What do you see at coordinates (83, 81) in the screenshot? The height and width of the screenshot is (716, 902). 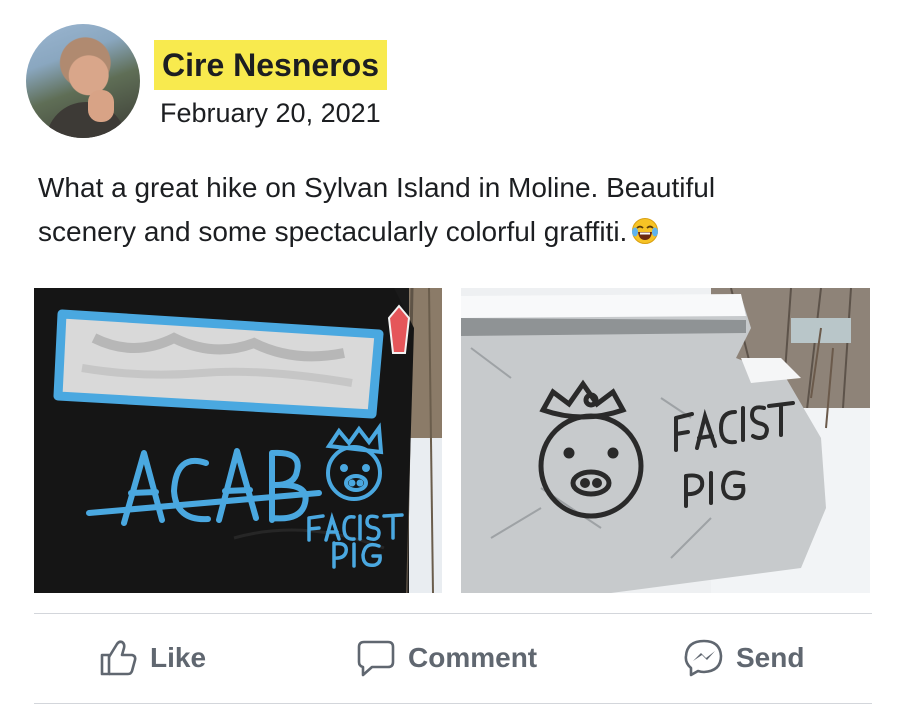 I see `avatar` at bounding box center [83, 81].